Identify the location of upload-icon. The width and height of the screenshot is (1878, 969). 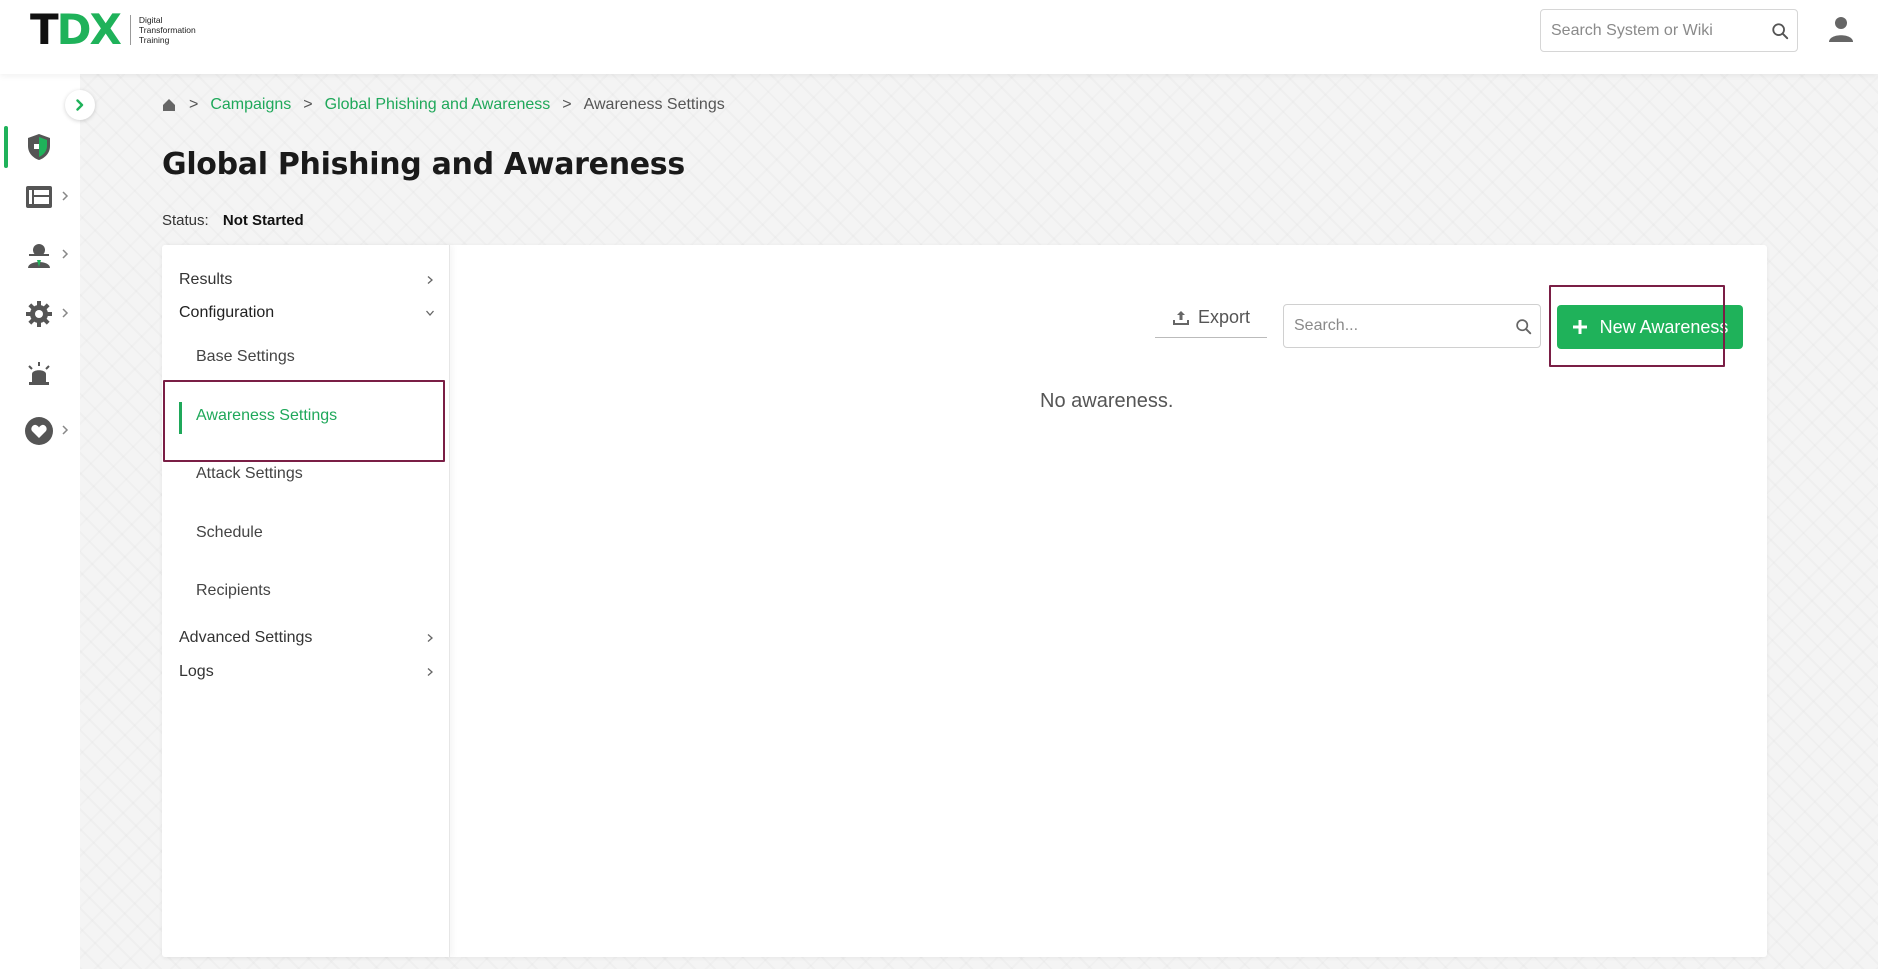
(1180, 317).